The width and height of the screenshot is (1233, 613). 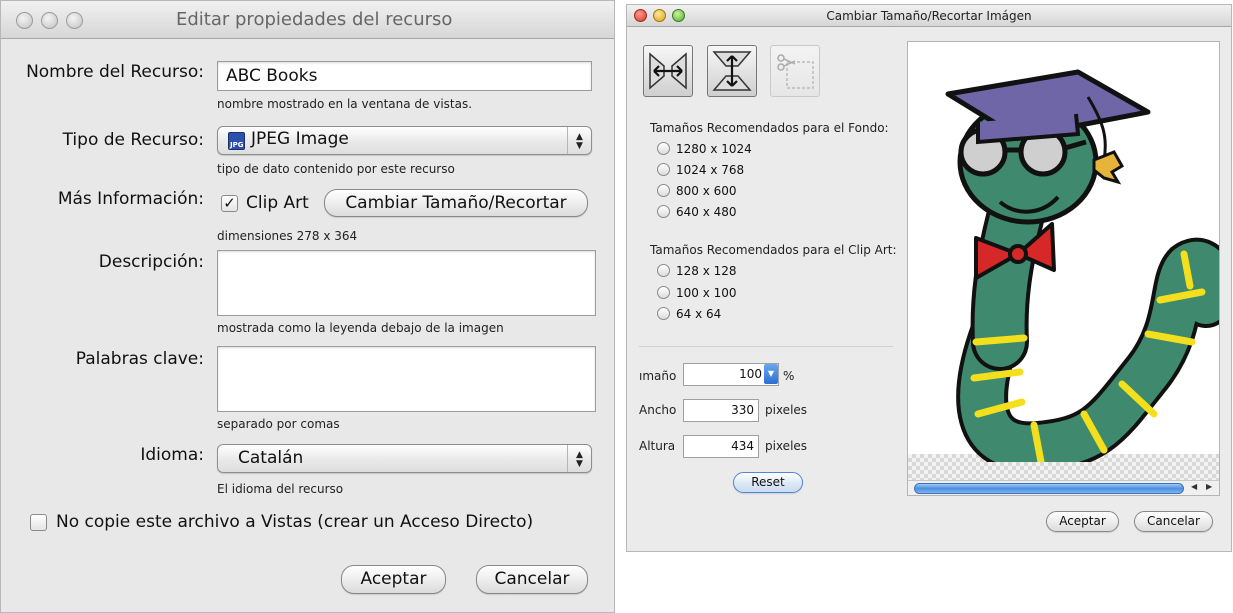 I want to click on stretch-vertical-icon, so click(x=732, y=71).